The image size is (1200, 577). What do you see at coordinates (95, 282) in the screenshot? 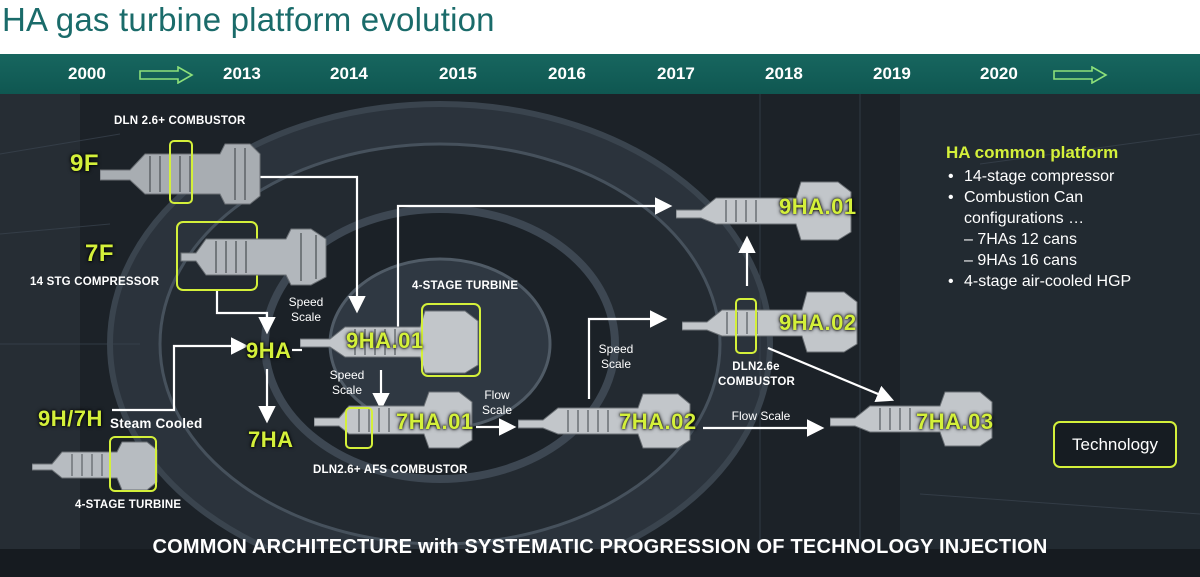
I see `stg-compressor-label: 14 STG COMPRESSOR` at bounding box center [95, 282].